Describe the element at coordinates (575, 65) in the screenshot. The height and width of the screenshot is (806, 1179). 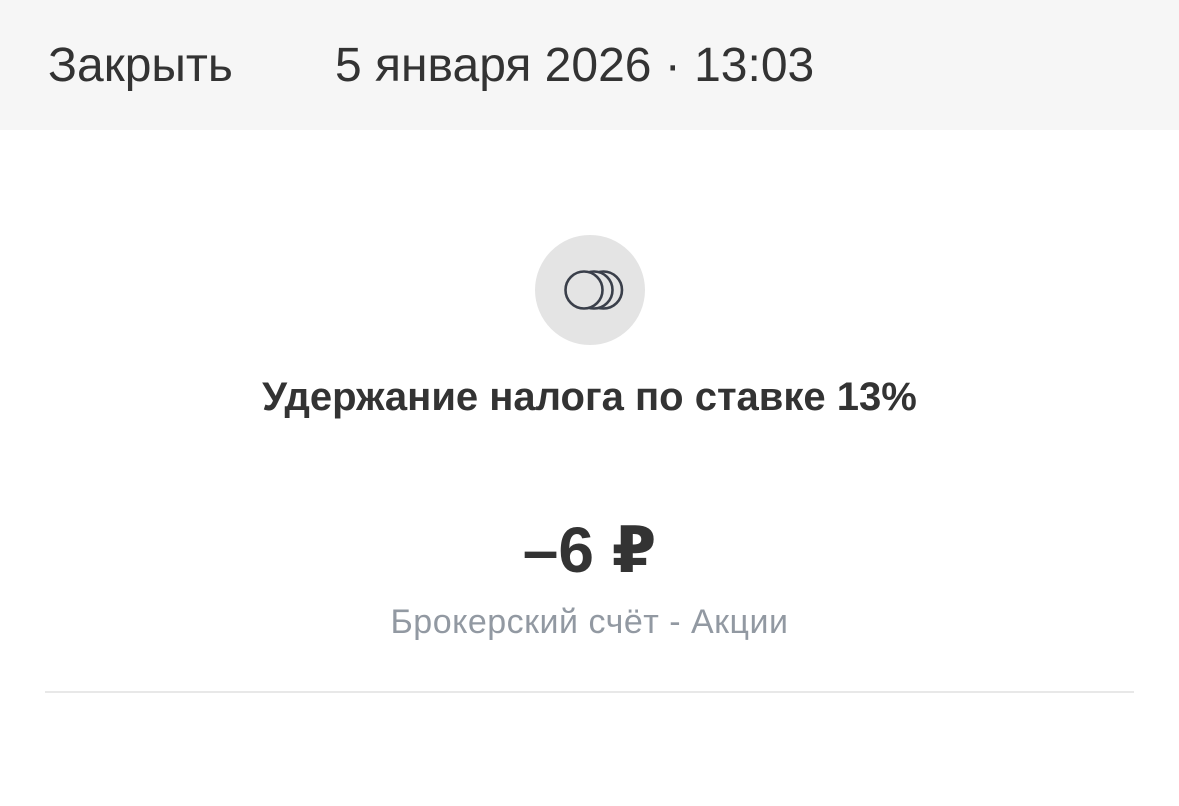
I see `operation-datetime: 5 января 2026 · 13:03` at that location.